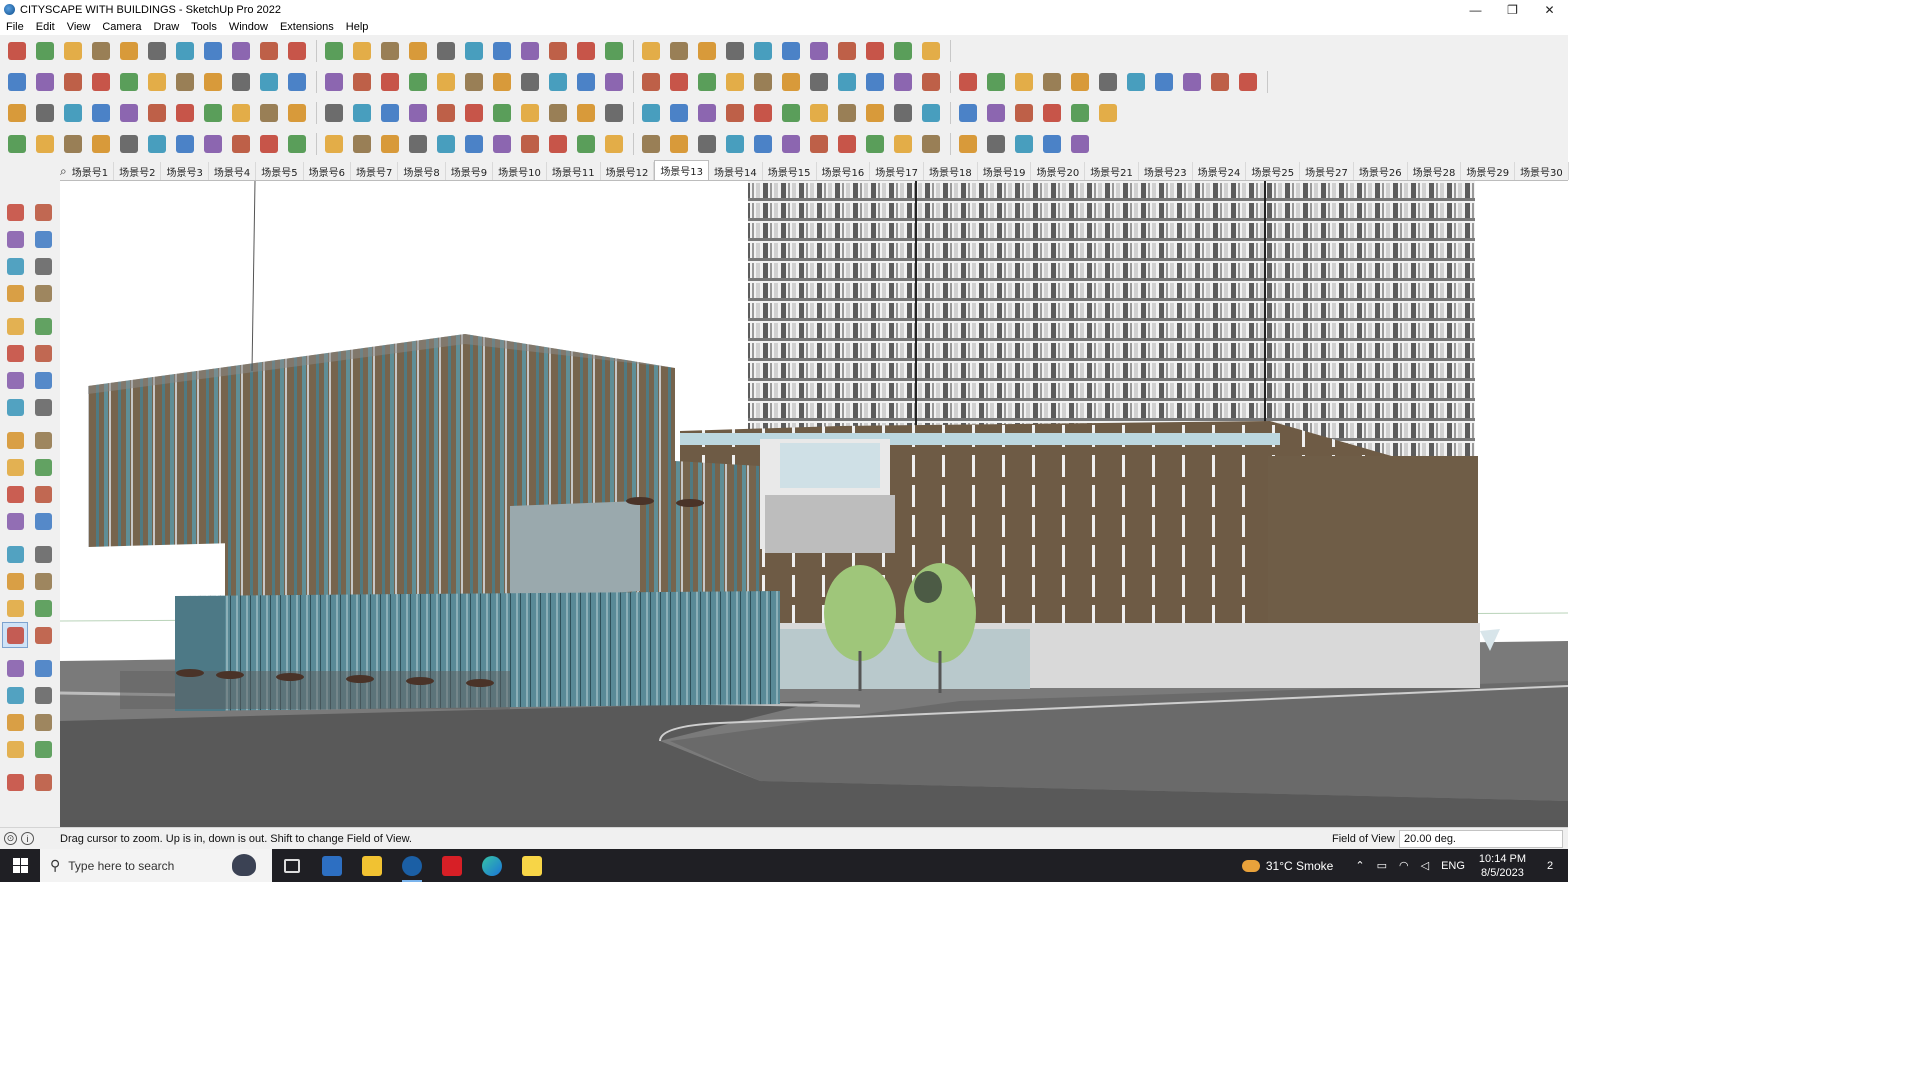 Image resolution: width=1920 pixels, height=1080 pixels. I want to click on sphere-dark2-button, so click(996, 144).